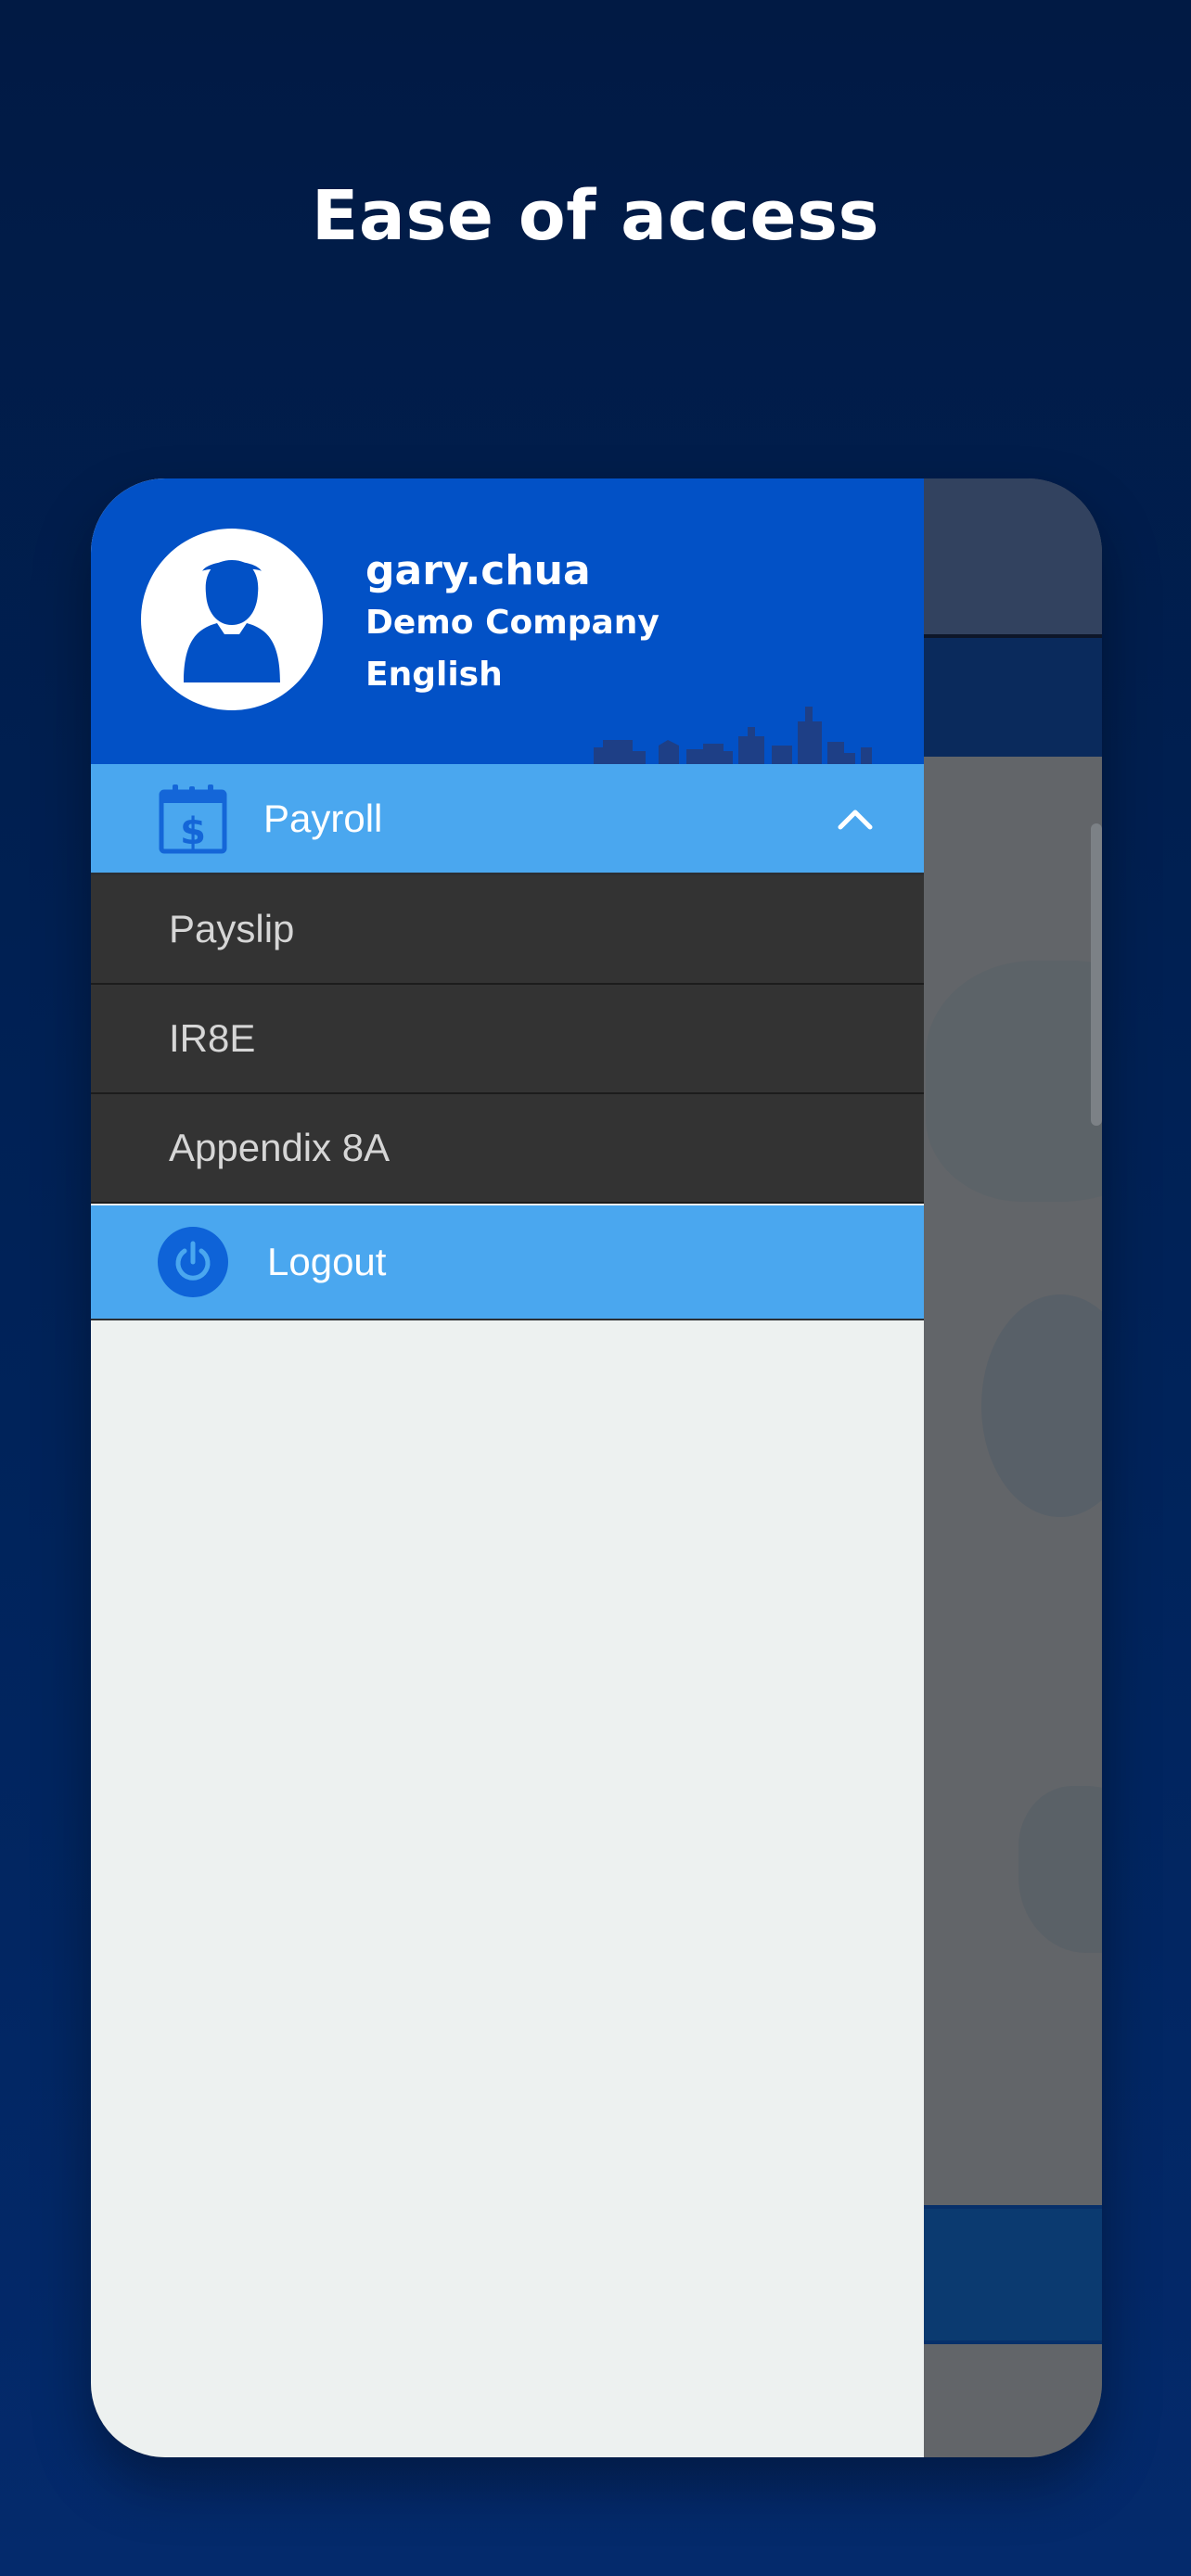  I want to click on promo-headline: Ease of access, so click(595, 216).